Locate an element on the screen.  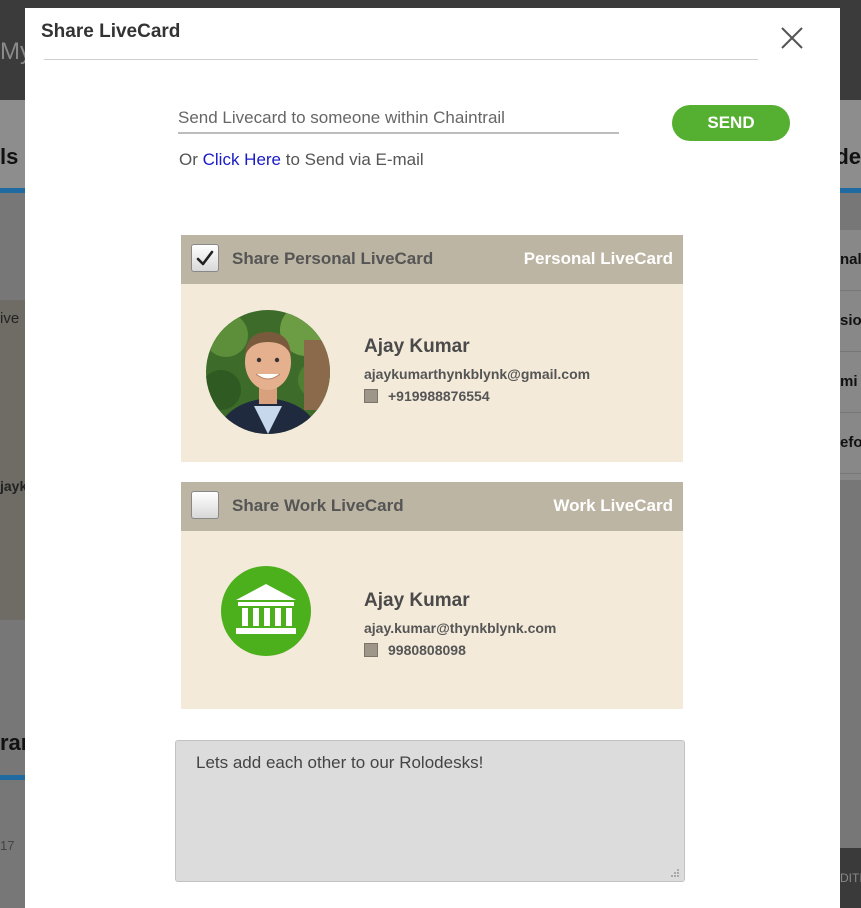
background-list-item: efo is located at coordinates (850, 443).